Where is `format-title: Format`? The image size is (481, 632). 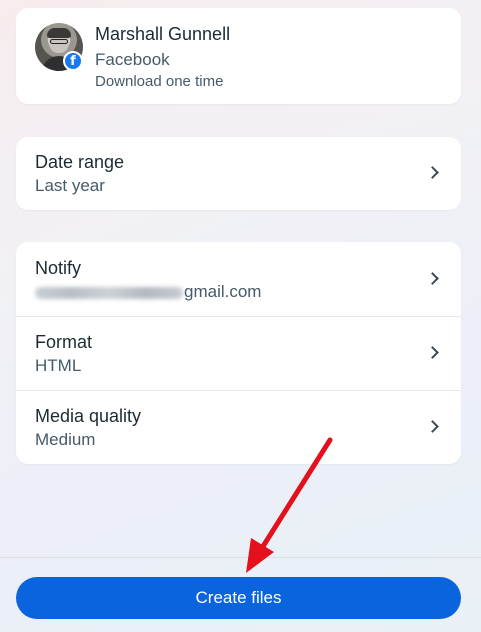
format-title: Format is located at coordinates (64, 342).